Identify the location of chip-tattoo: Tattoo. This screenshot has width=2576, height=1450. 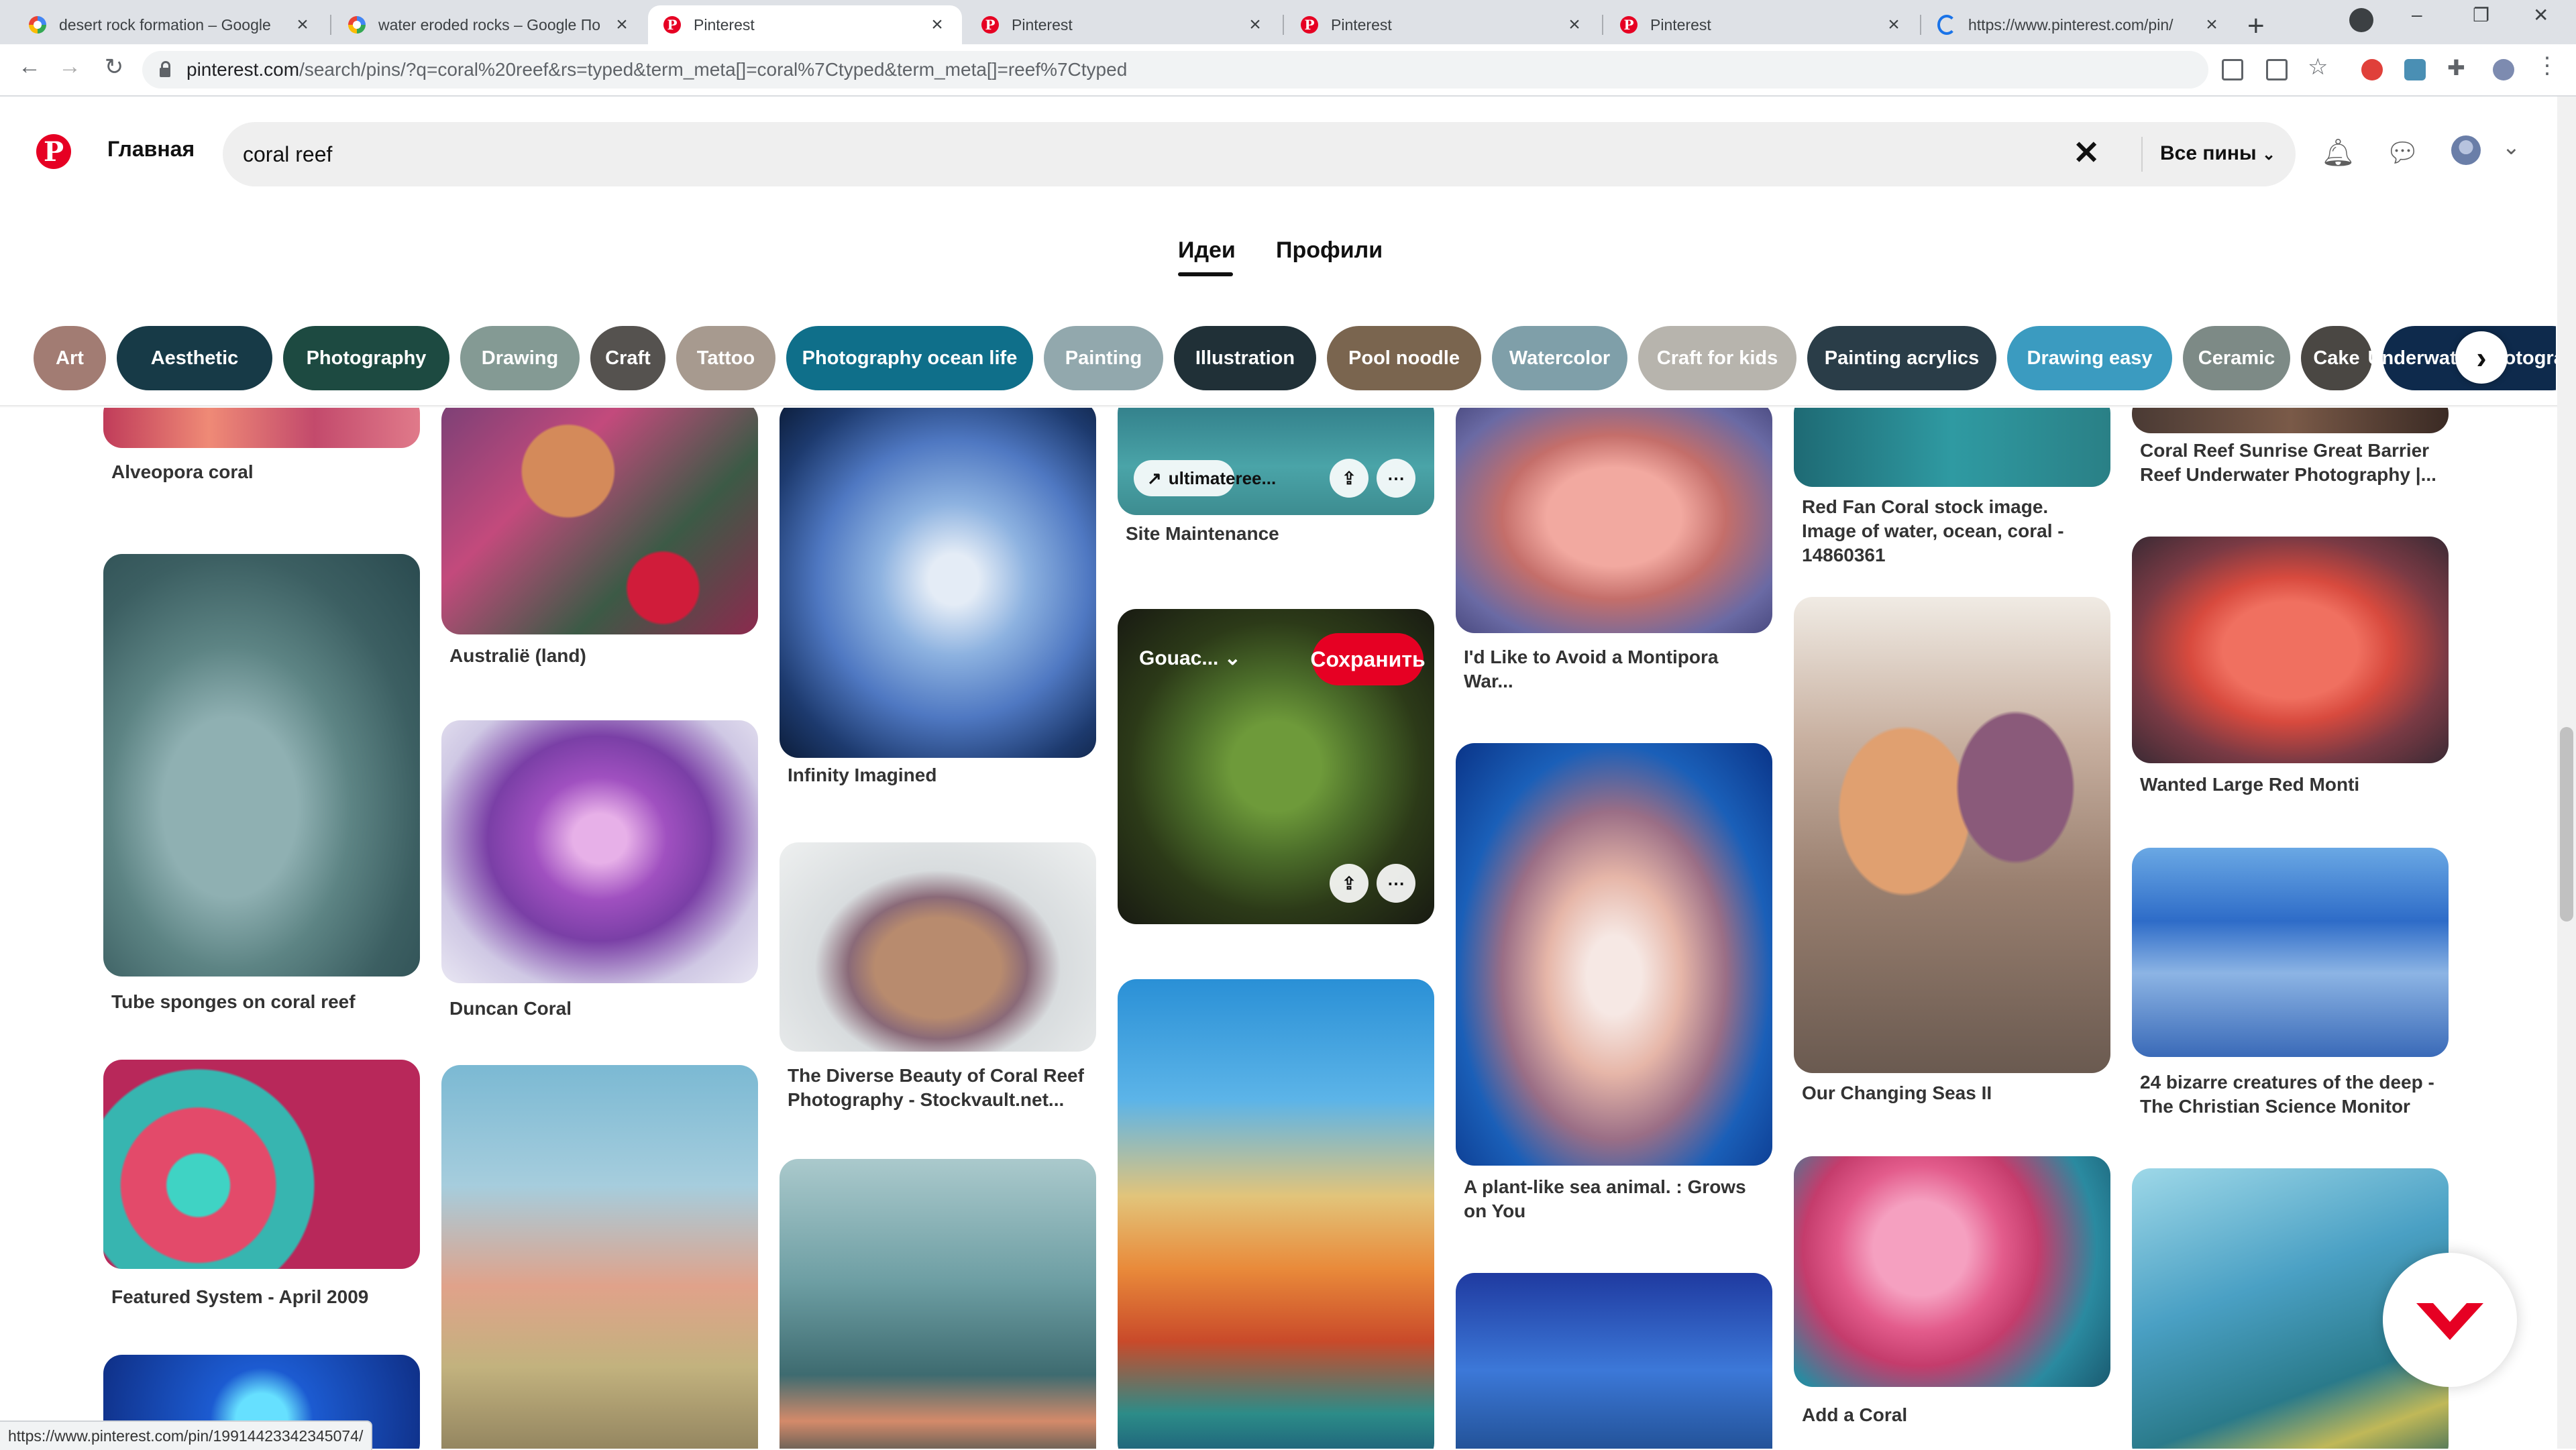
(725, 358).